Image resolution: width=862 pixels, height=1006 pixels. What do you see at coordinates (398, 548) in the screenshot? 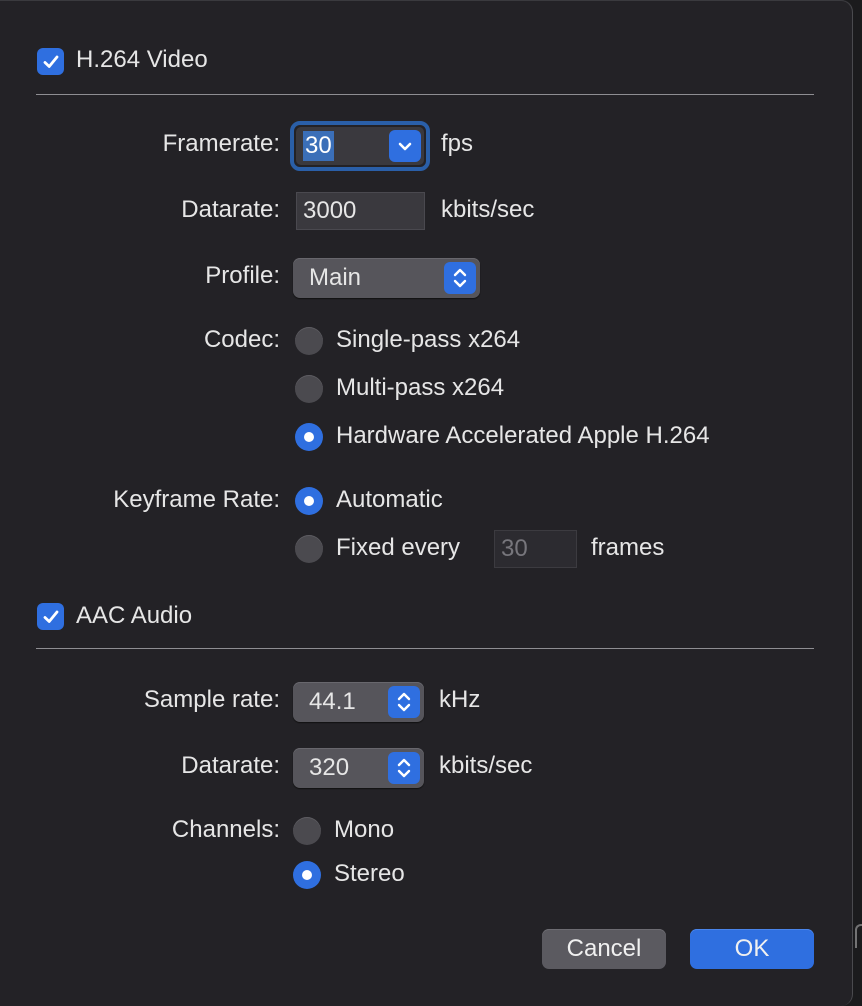
I see `keyframe-fixed-label: Fixed every` at bounding box center [398, 548].